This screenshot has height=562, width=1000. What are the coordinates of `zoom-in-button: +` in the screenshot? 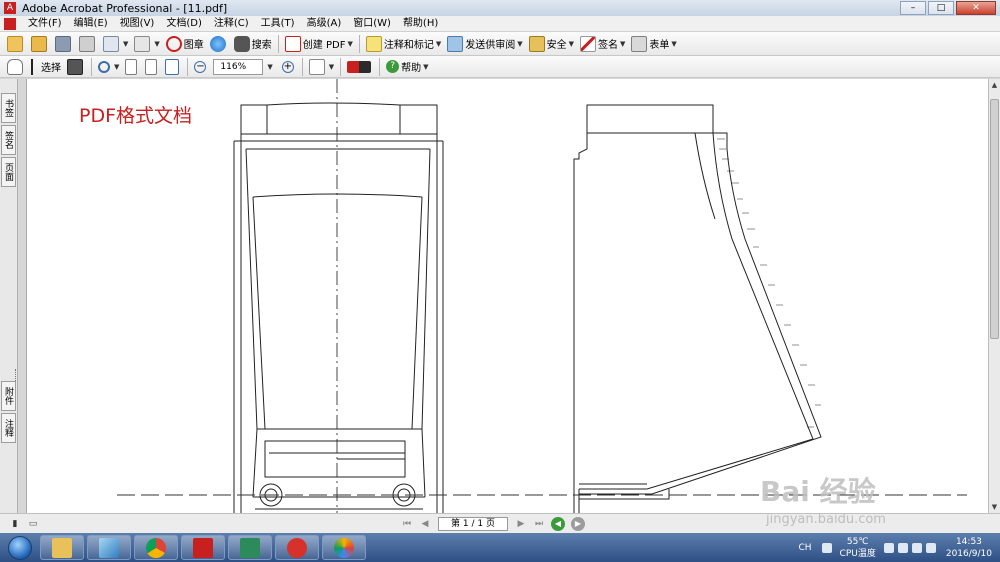 It's located at (286, 67).